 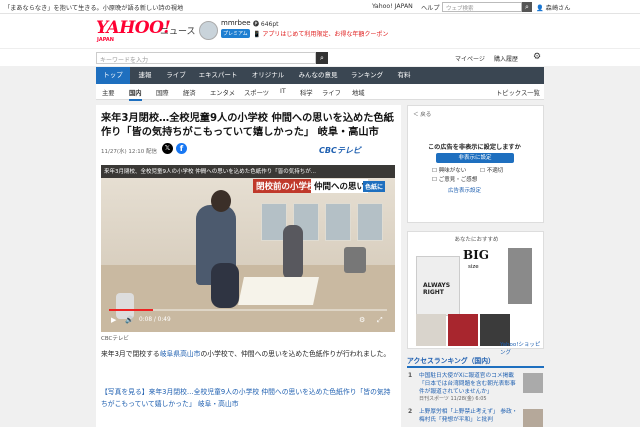 I want to click on x-share-icon: 𝕏, so click(x=167, y=148).